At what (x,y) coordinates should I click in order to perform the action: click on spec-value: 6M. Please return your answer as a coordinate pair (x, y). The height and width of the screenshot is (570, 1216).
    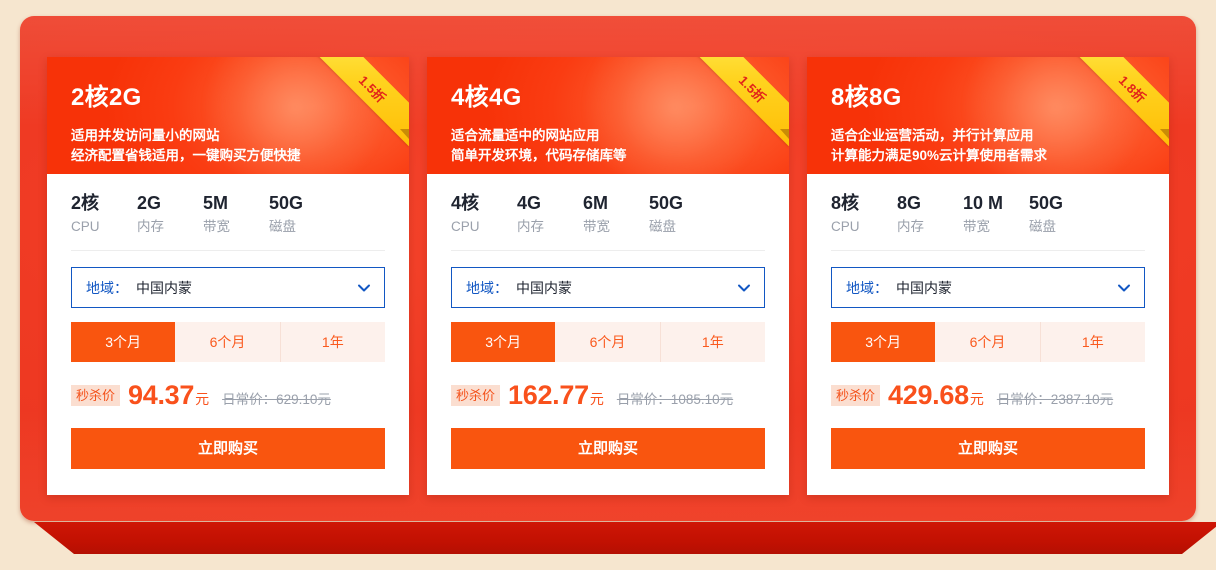
    Looking at the image, I should click on (596, 203).